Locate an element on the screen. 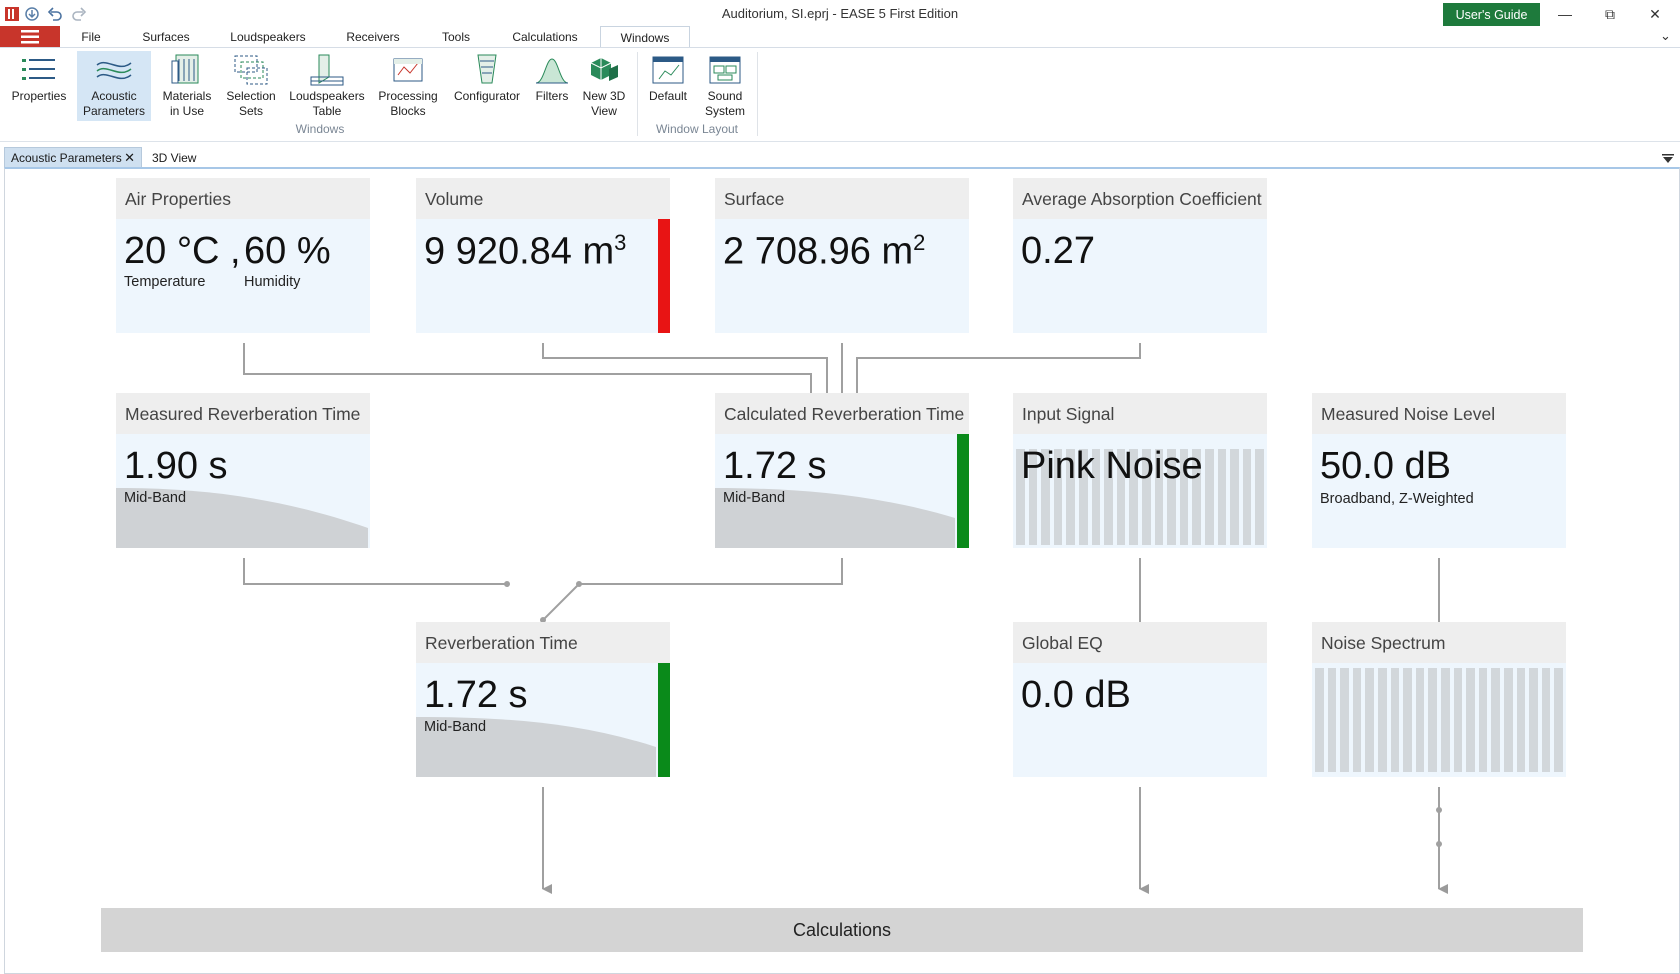  input-signal-value: Pink Noise is located at coordinates (1112, 466).